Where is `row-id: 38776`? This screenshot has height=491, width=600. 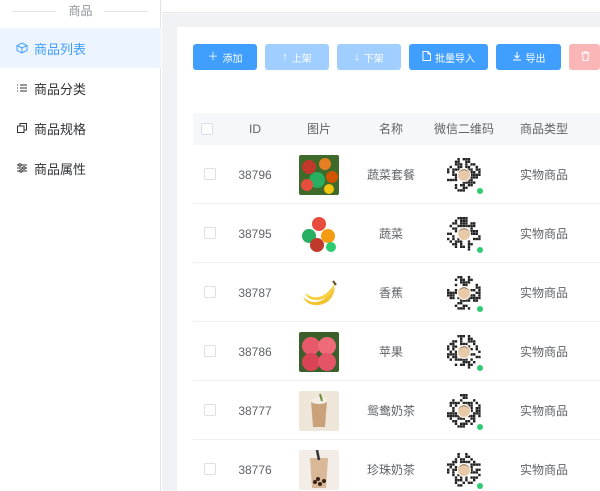 row-id: 38776 is located at coordinates (255, 469).